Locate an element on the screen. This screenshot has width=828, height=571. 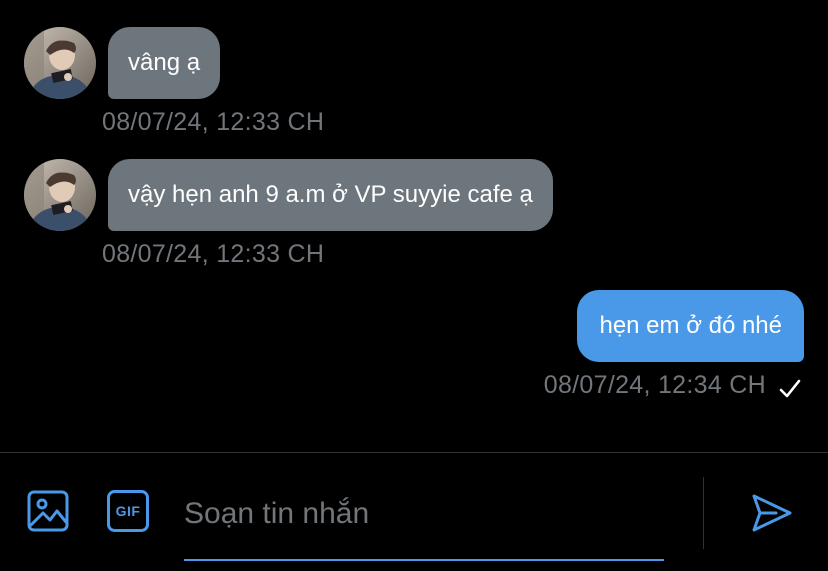
message-text: vậy hẹn anh 9 a.m ở VP suyyie cafe ạ is located at coordinates (330, 194).